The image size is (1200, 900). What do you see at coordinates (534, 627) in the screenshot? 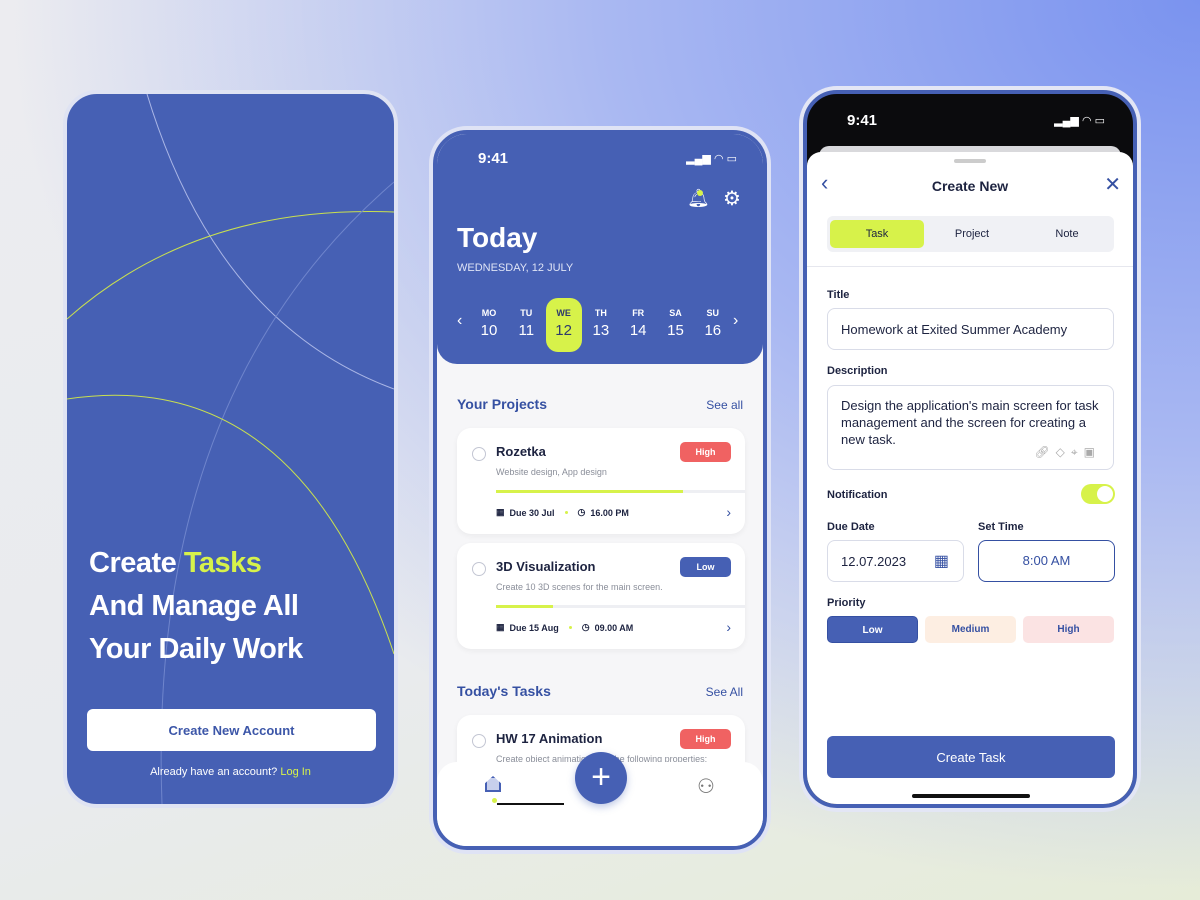
I see `due-date: Due 15 Aug` at bounding box center [534, 627].